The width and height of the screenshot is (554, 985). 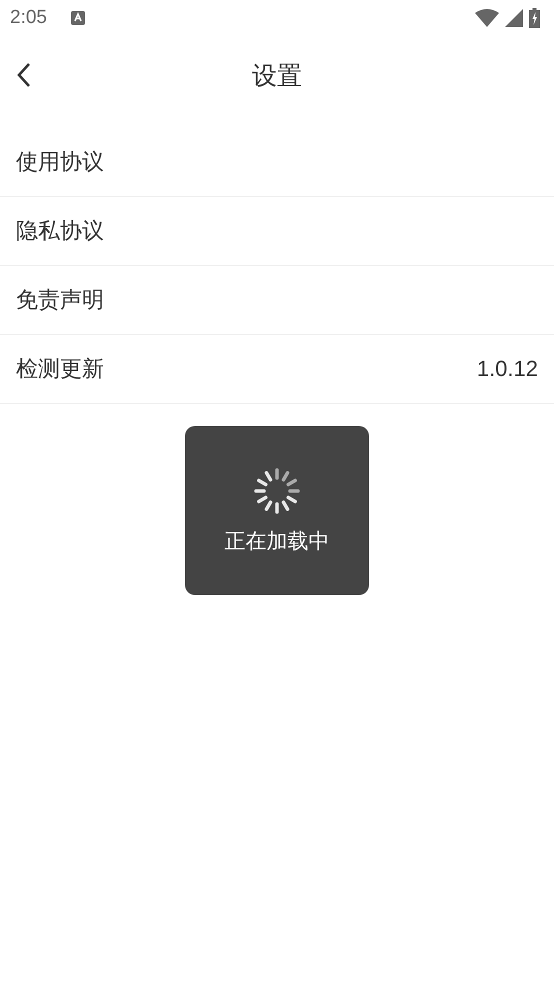 I want to click on battery-icon, so click(x=534, y=18).